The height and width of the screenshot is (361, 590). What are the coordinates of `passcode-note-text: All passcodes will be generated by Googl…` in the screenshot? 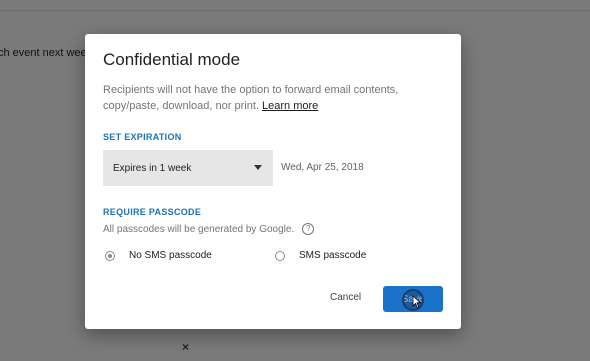 It's located at (199, 229).